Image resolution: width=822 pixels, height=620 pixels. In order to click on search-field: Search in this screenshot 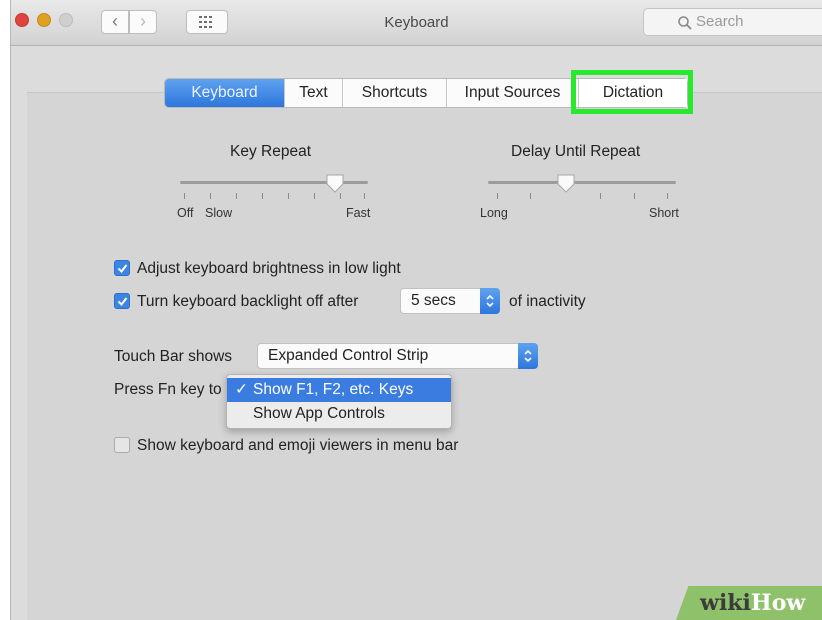, I will do `click(732, 22)`.